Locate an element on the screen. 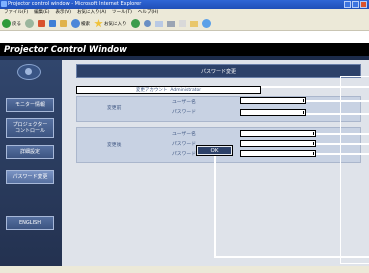 The width and height of the screenshot is (369, 273). stop-button is located at coordinates (41, 23).